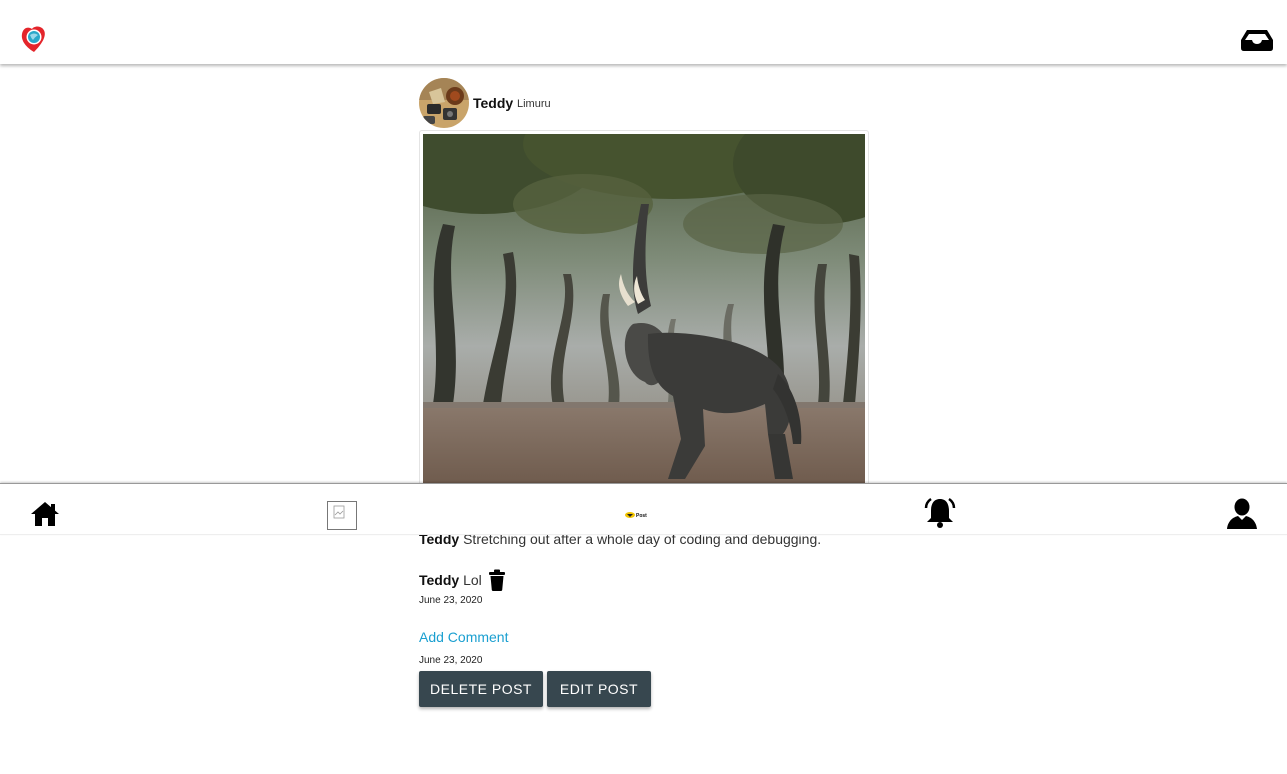 This screenshot has height=774, width=1287. What do you see at coordinates (1257, 40) in the screenshot?
I see `inbox-icon` at bounding box center [1257, 40].